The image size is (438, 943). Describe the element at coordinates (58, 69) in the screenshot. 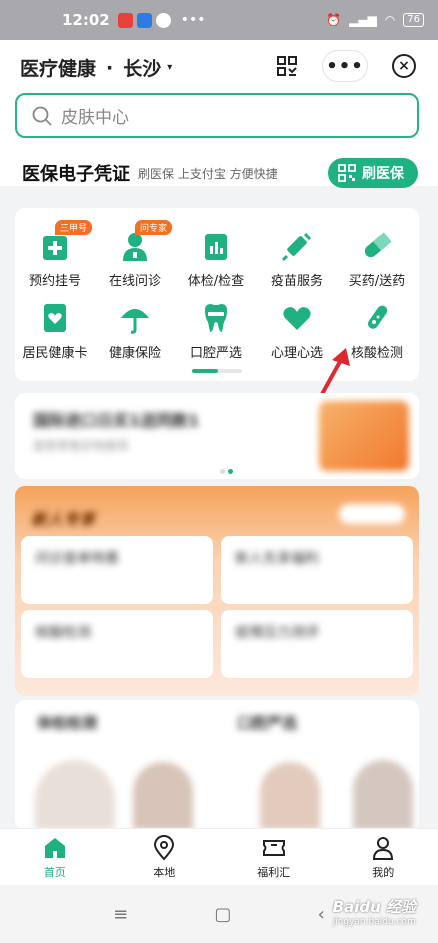

I see `page-title: 医疗健康` at that location.